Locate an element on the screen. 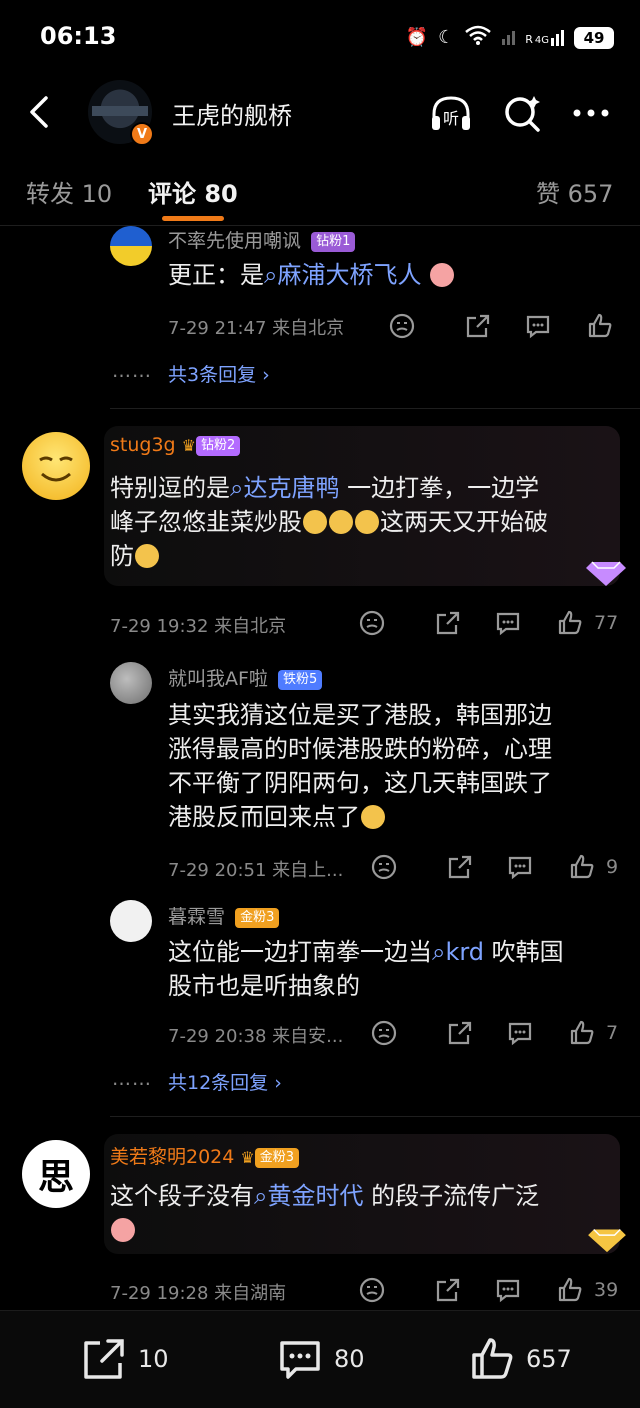 The image size is (640, 1408). link-text: krd is located at coordinates (464, 952).